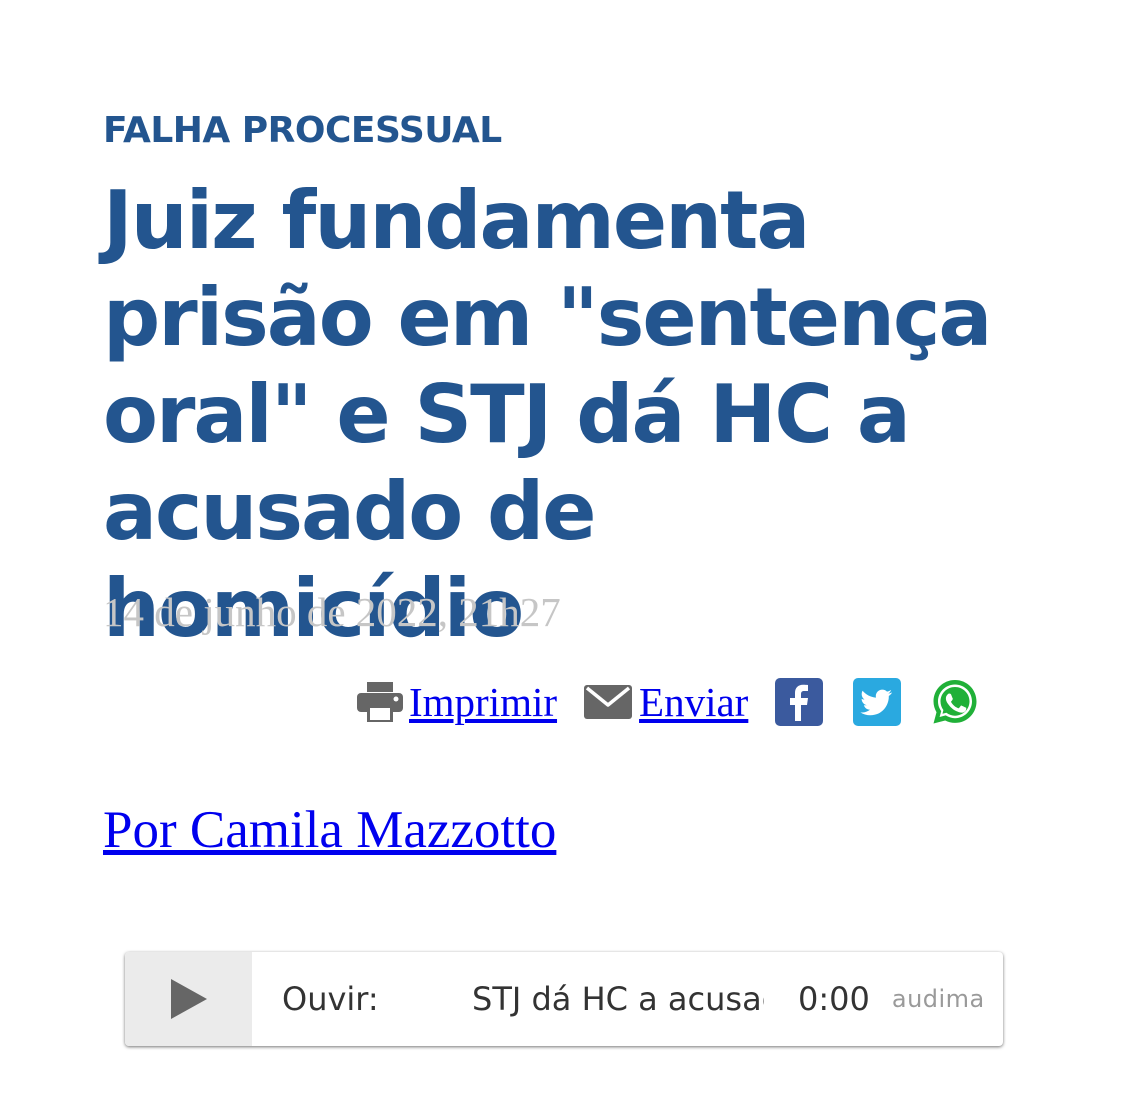 The width and height of the screenshot is (1131, 1093). Describe the element at coordinates (380, 702) in the screenshot. I see `print-icon` at that location.